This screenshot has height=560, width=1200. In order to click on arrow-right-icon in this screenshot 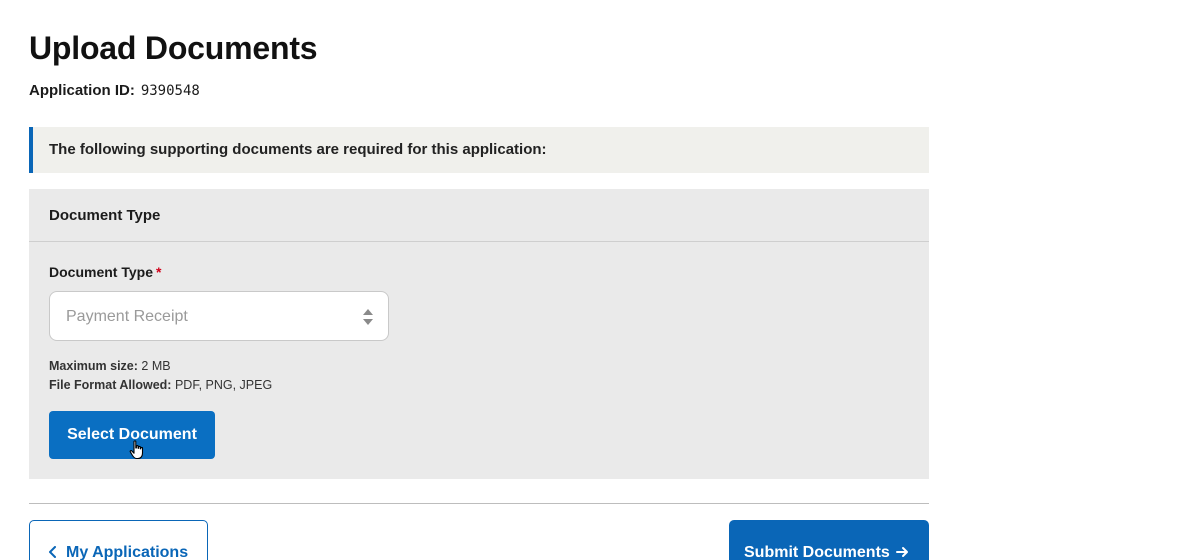, I will do `click(901, 552)`.